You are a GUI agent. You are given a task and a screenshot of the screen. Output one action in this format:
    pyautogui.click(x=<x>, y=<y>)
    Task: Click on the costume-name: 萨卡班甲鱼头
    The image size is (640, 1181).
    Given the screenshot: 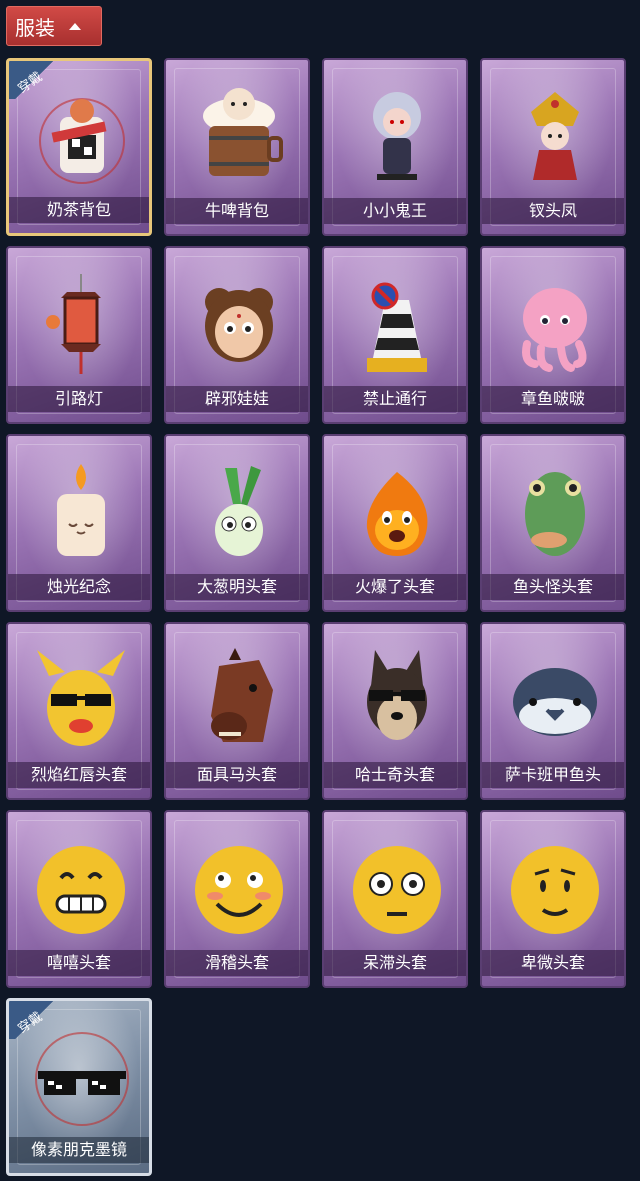 What is the action you would take?
    pyautogui.click(x=553, y=775)
    